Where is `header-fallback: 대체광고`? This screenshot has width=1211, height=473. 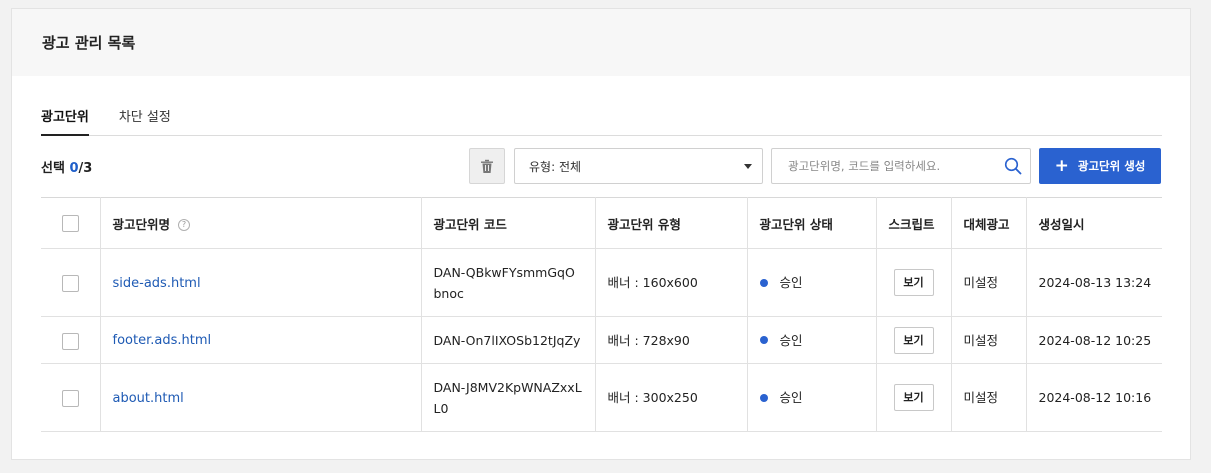
header-fallback: 대체광고 is located at coordinates (989, 223).